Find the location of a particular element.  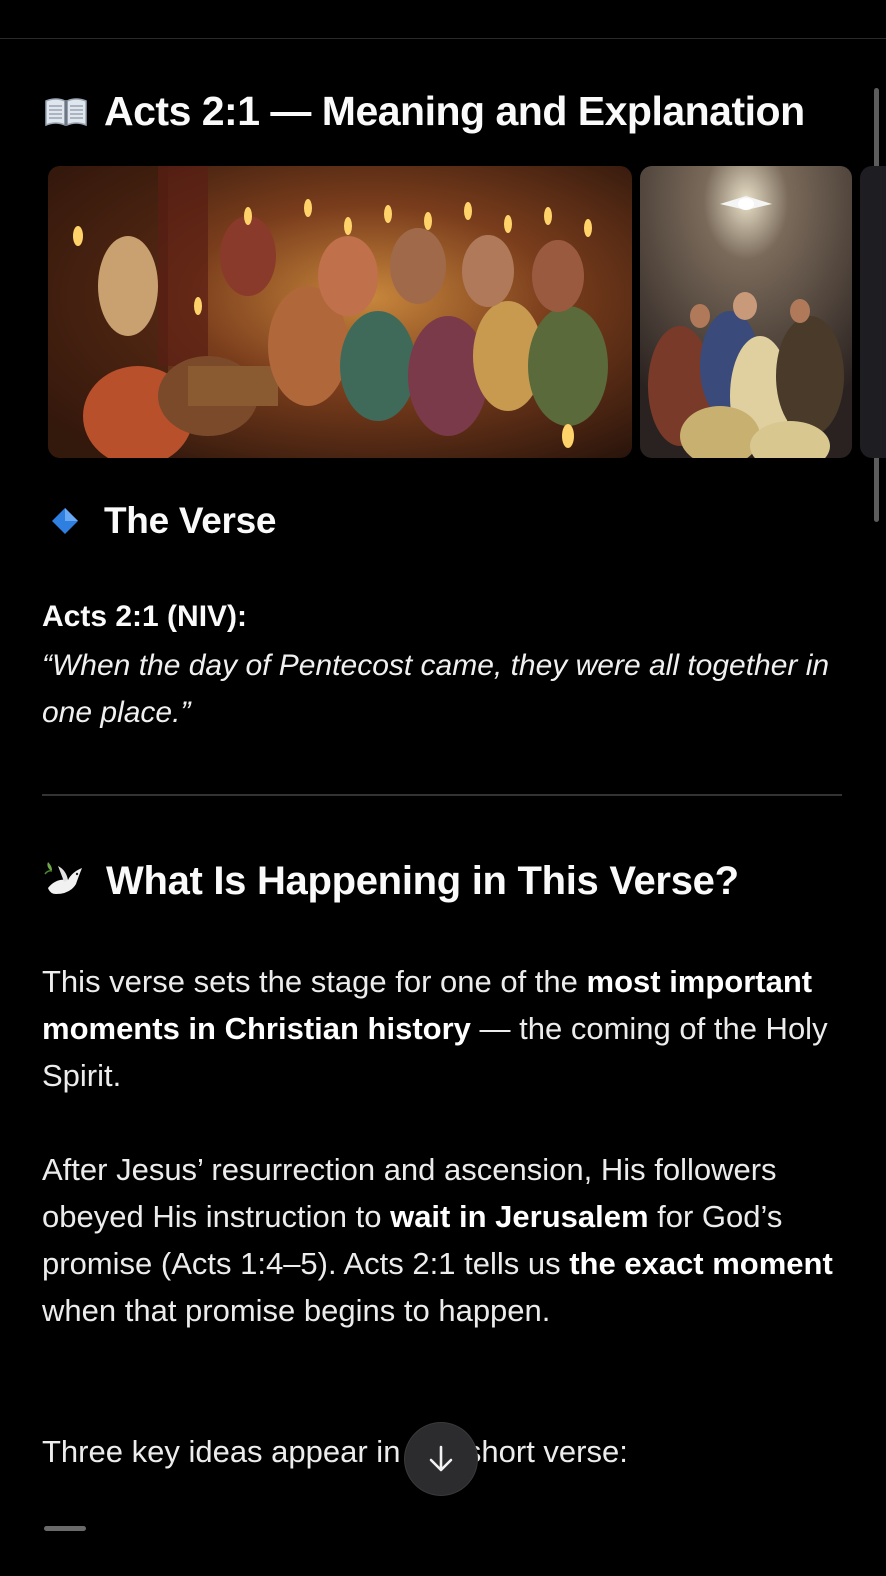

top-divider is located at coordinates (443, 38).